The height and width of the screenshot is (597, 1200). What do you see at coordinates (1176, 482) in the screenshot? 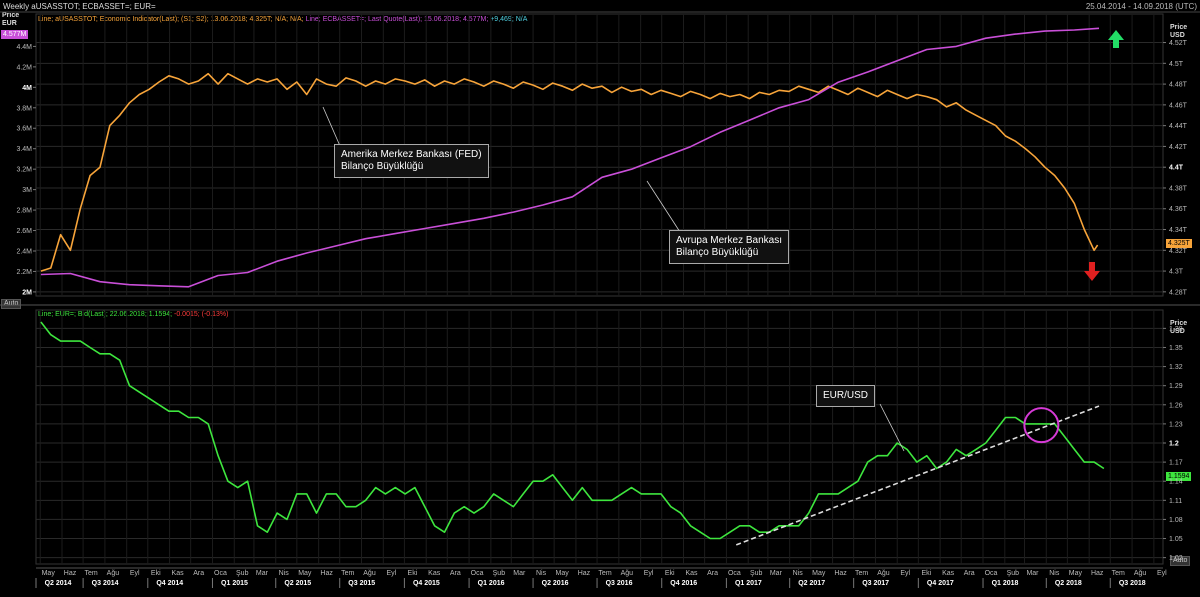
I see `right-tick-label-bottom: 1.14` at bounding box center [1176, 482].